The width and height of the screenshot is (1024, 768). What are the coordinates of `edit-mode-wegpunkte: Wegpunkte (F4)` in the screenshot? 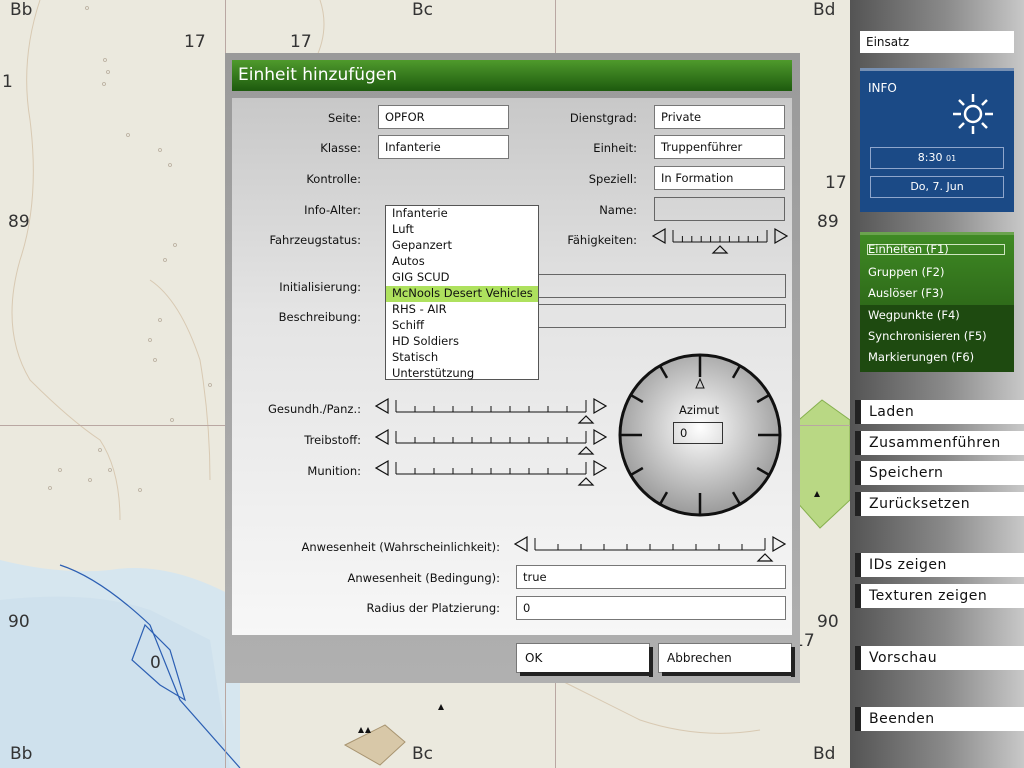 It's located at (914, 315).